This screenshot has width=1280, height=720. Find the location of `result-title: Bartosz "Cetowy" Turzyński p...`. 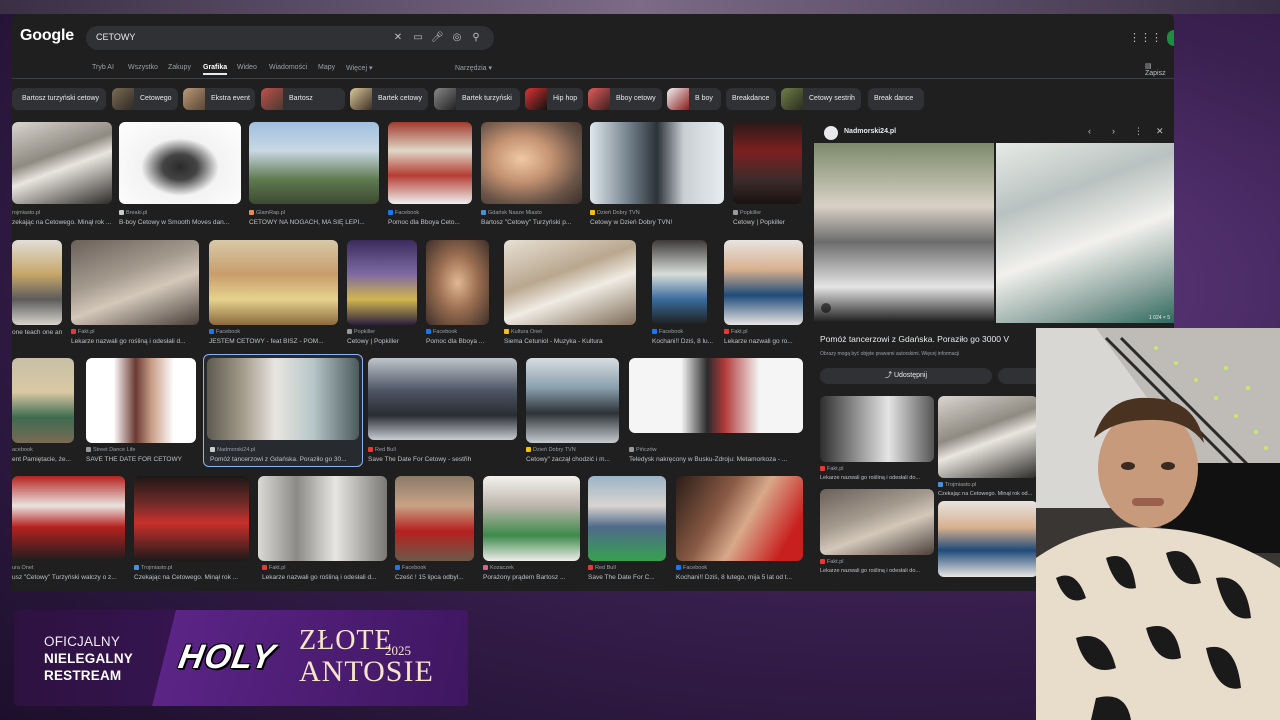

result-title: Bartosz "Cetowy" Turzyński p... is located at coordinates (531, 222).